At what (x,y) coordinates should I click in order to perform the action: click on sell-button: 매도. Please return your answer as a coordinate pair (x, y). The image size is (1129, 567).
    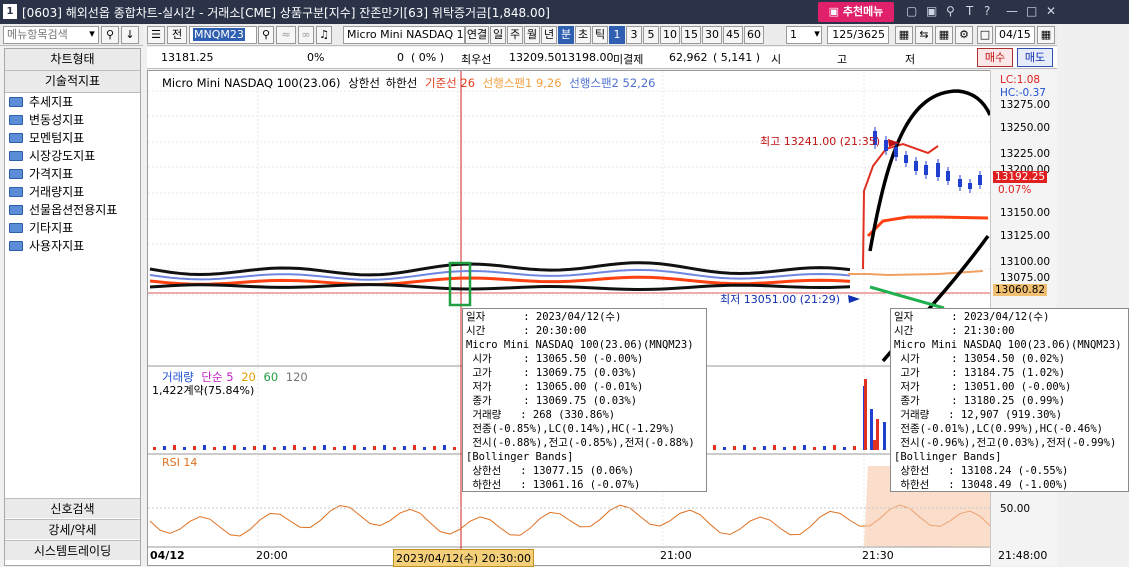
    Looking at the image, I should click on (1035, 57).